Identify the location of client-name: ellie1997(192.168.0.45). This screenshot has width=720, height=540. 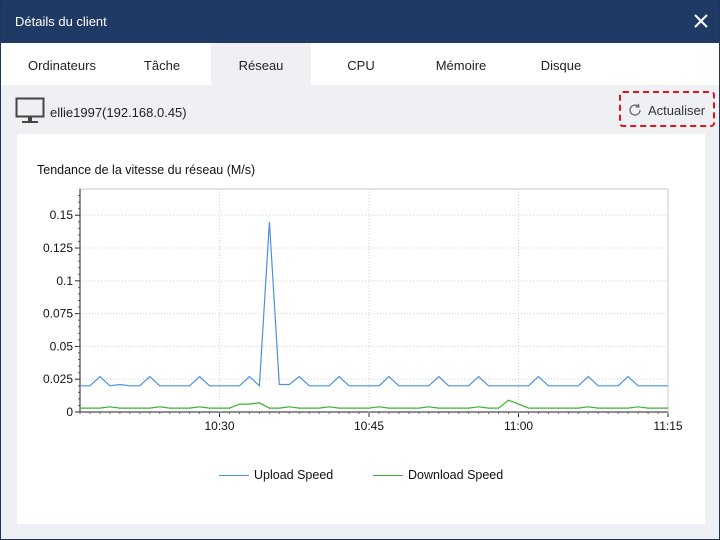
(118, 112).